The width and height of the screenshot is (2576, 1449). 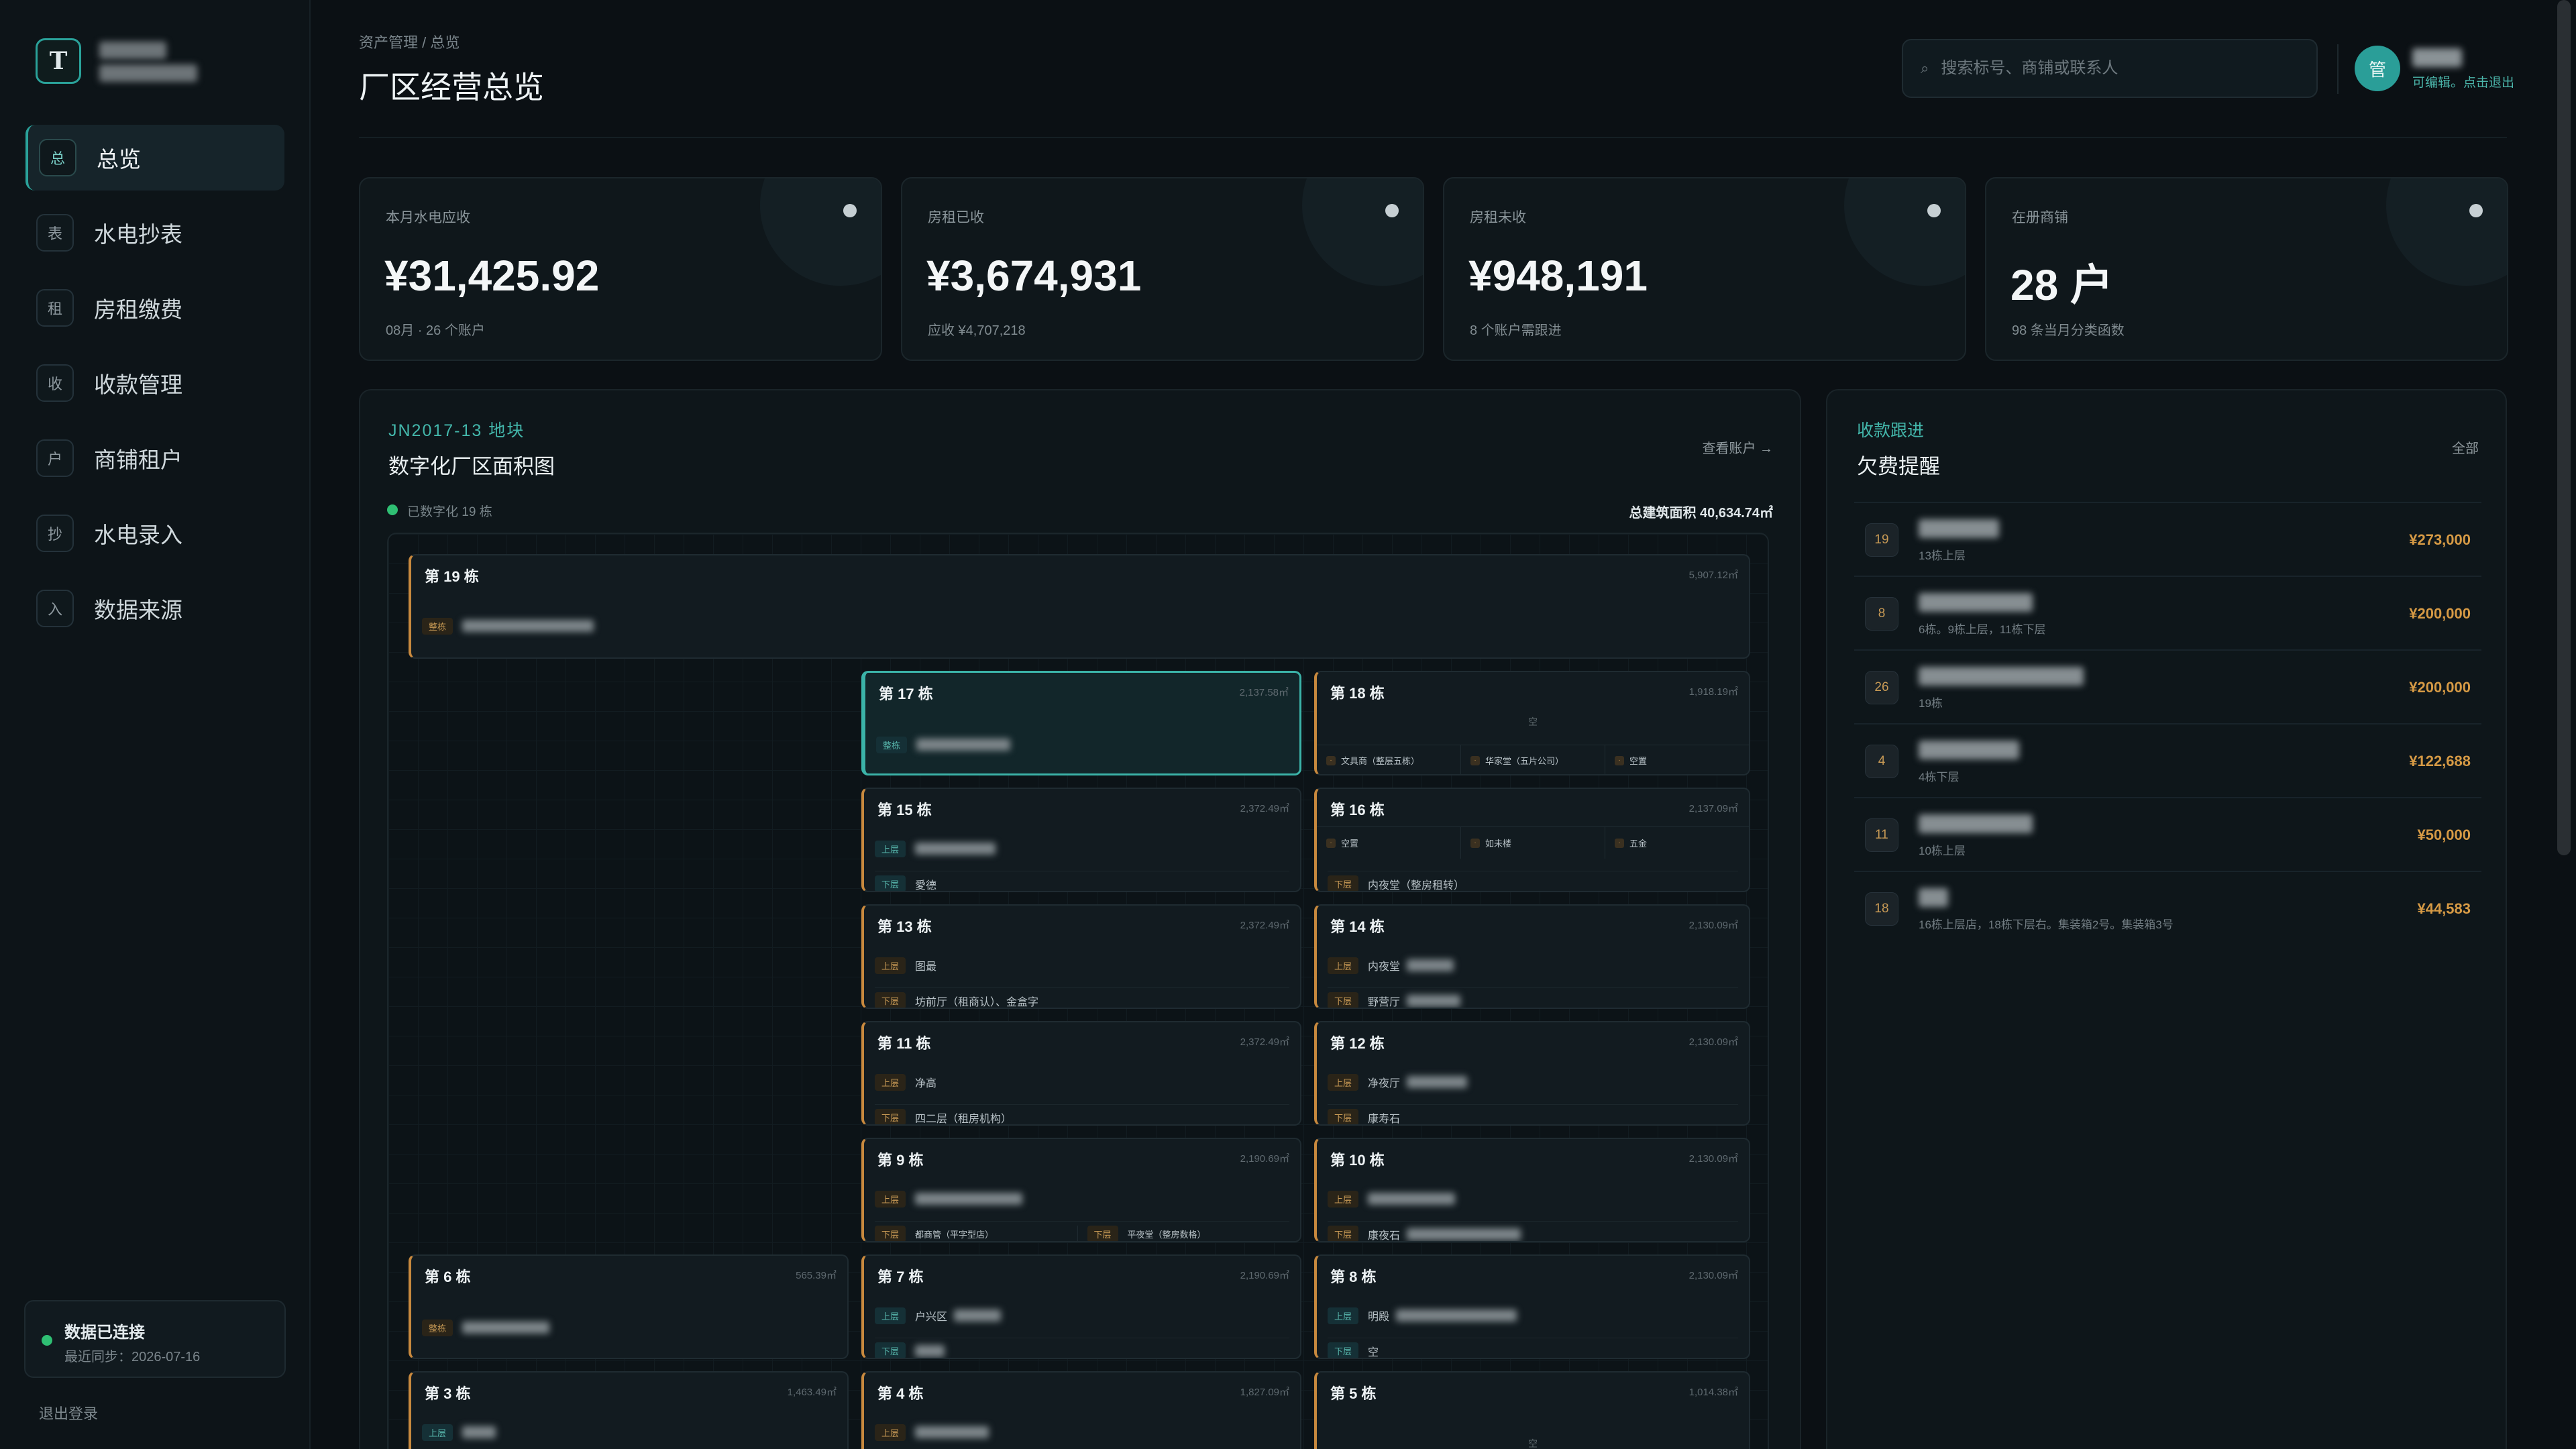 I want to click on building-12: 第 12 栋 2,130.09㎡ 上层 净夜厅 下层 康寿石, so click(x=1532, y=1073).